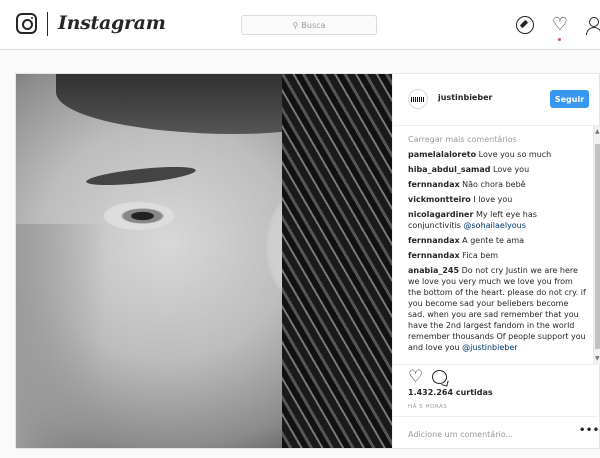 The image size is (600, 458). I want to click on post-username: justinbieber, so click(465, 97).